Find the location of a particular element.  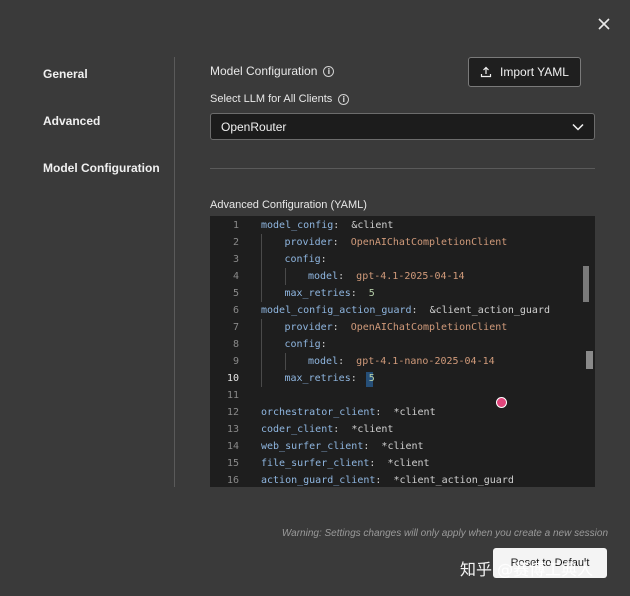

line-number: 6 is located at coordinates (235, 310).